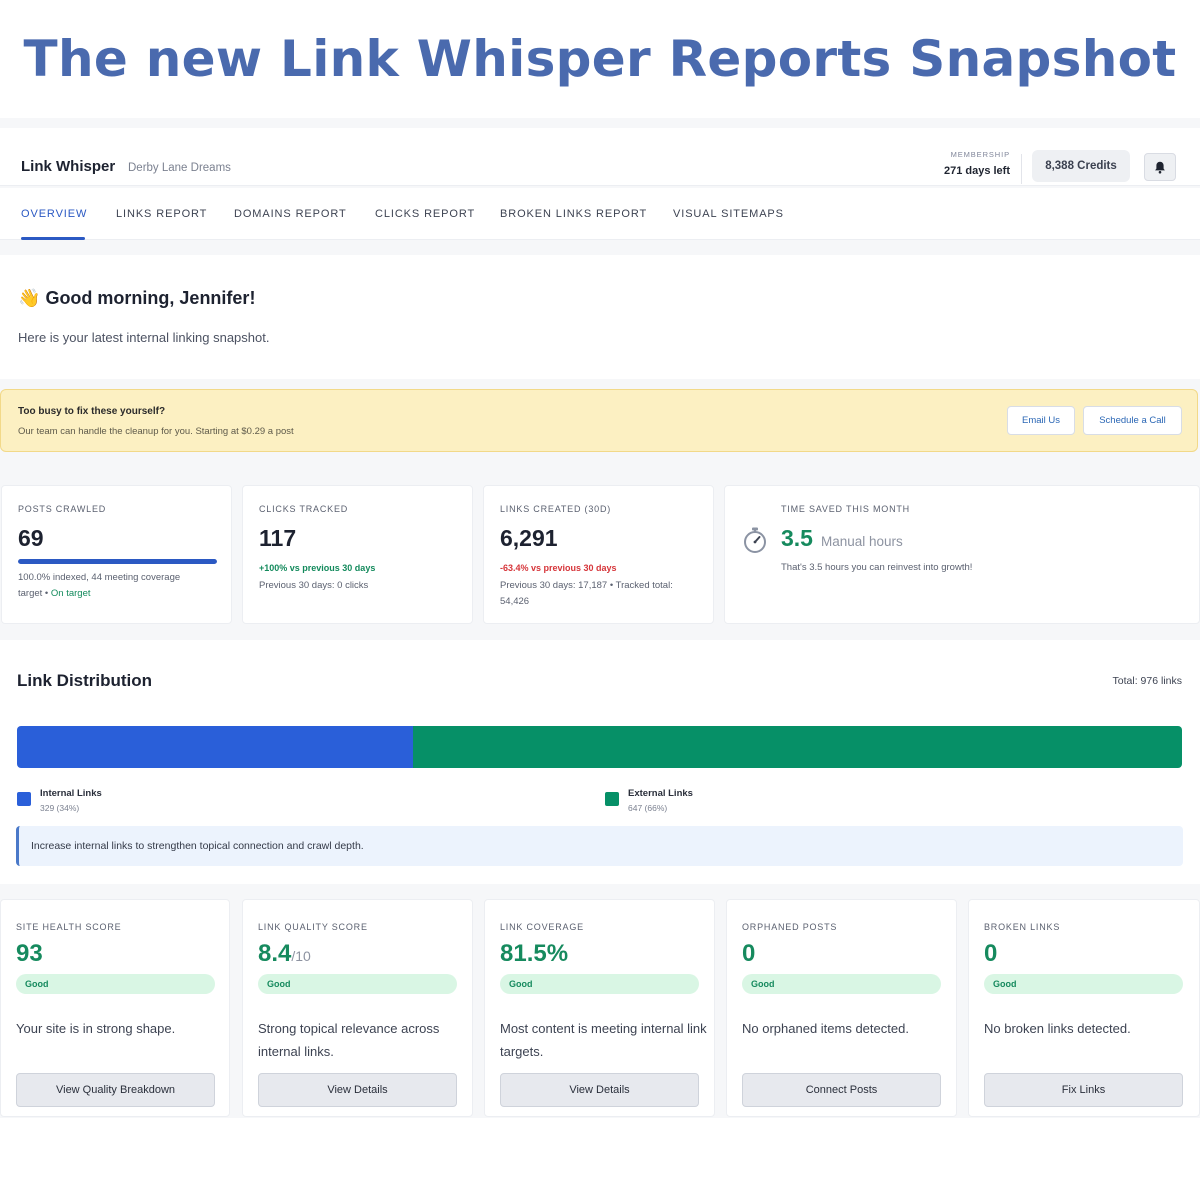 The width and height of the screenshot is (1200, 1200). Describe the element at coordinates (797, 538) in the screenshot. I see `time-saved-value: 3.5` at that location.